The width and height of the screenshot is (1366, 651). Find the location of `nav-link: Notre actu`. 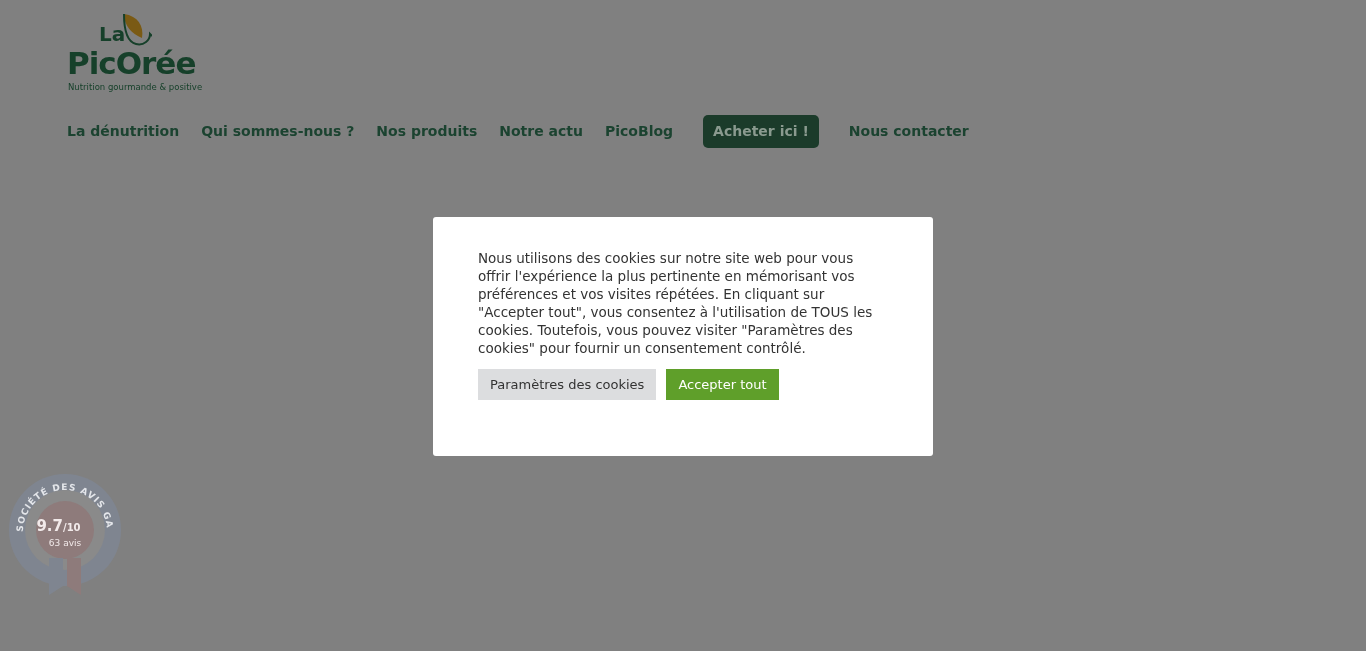

nav-link: Notre actu is located at coordinates (541, 131).